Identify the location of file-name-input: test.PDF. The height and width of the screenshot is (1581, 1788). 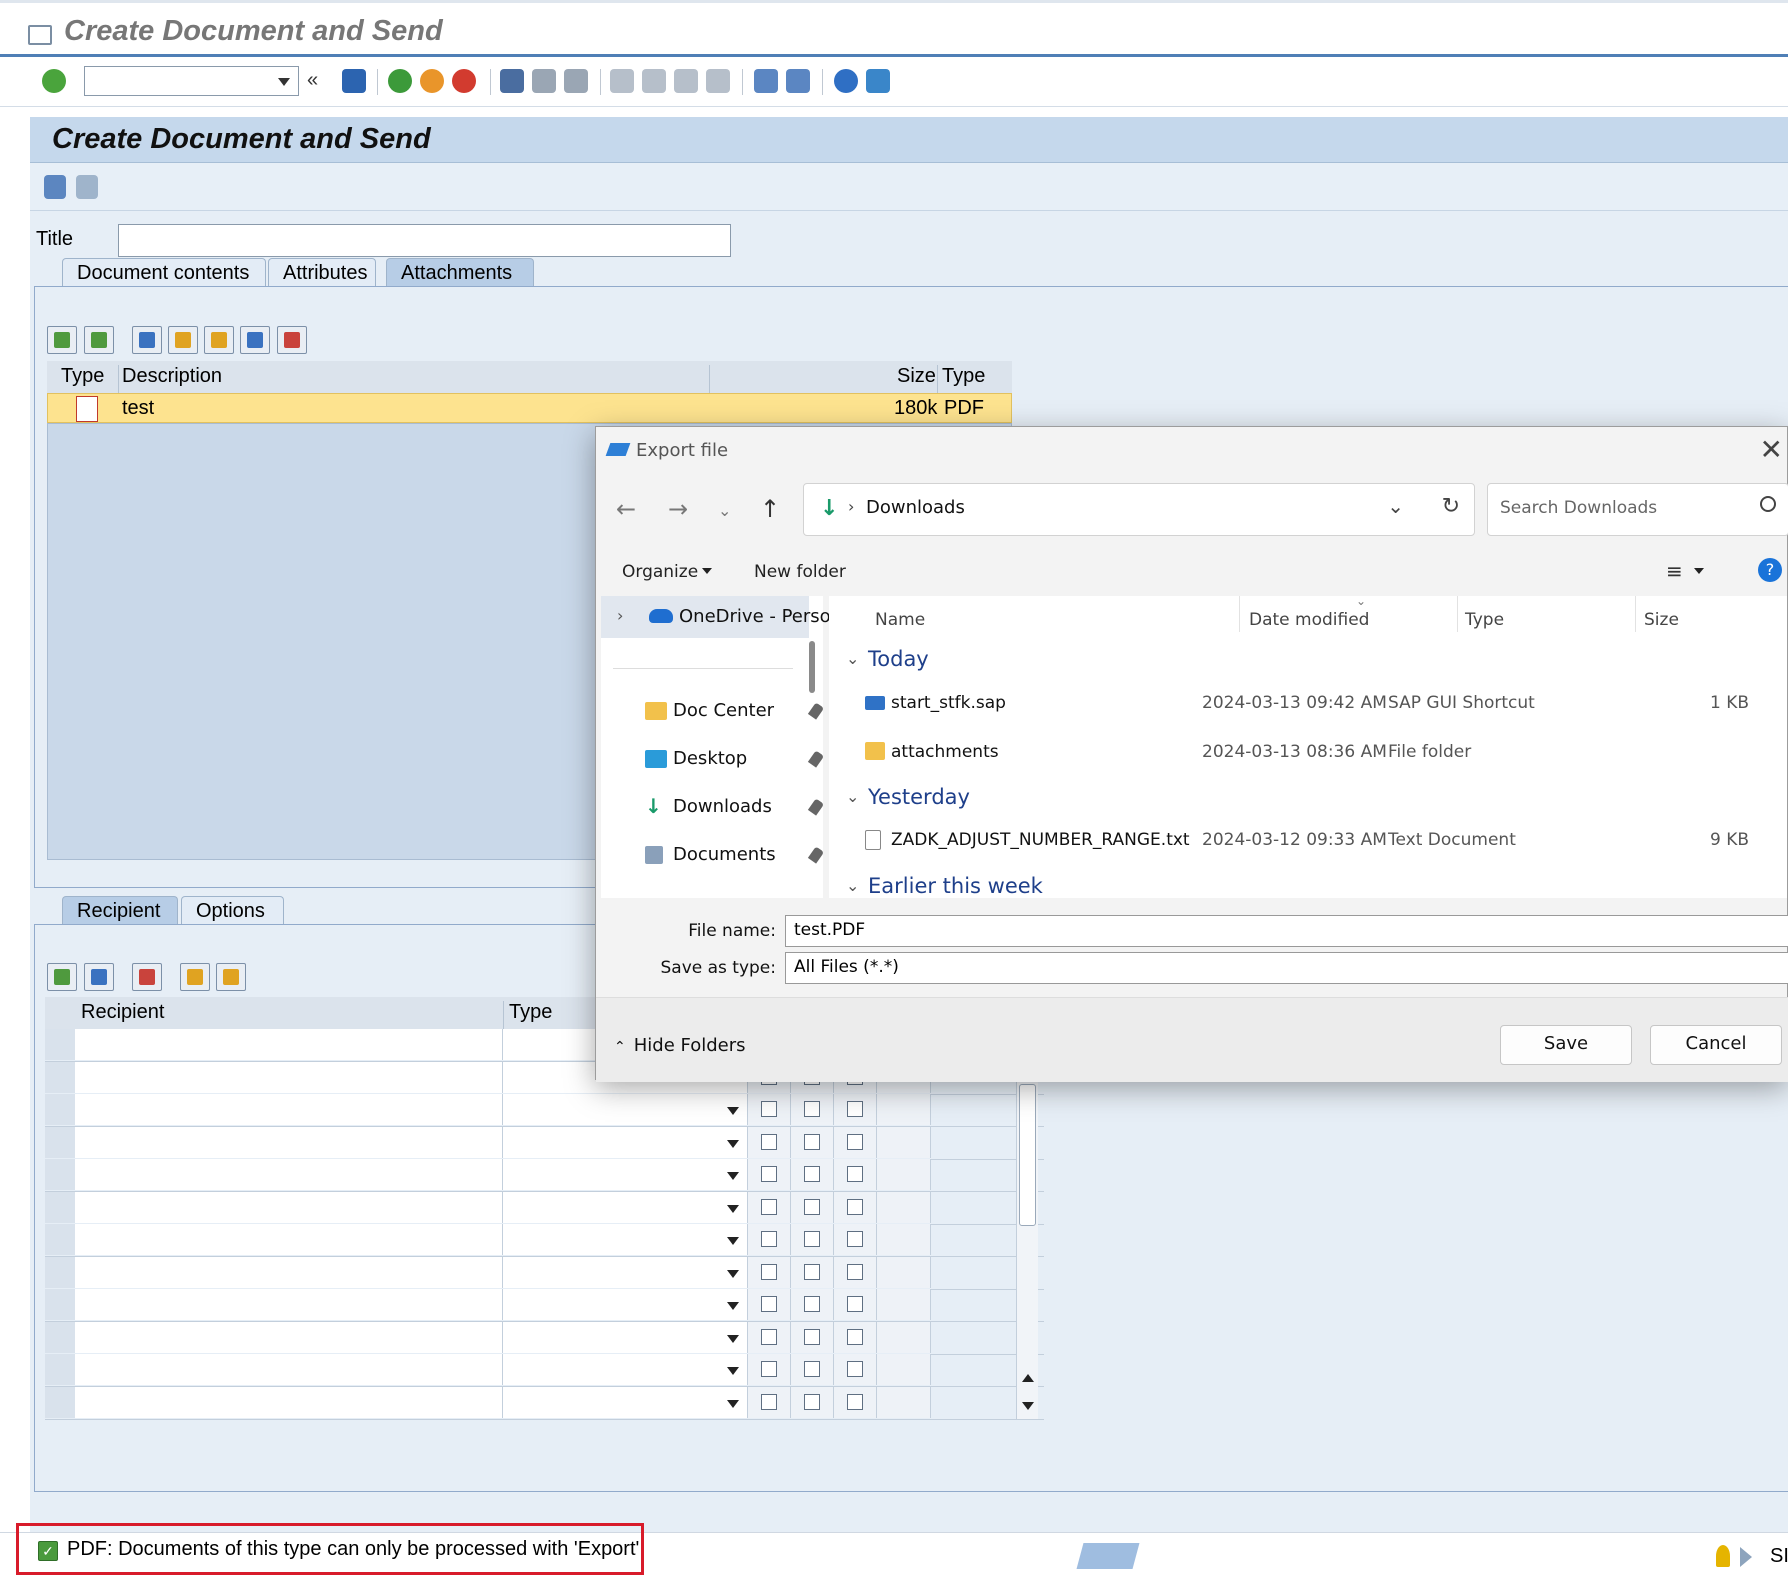
(1286, 931).